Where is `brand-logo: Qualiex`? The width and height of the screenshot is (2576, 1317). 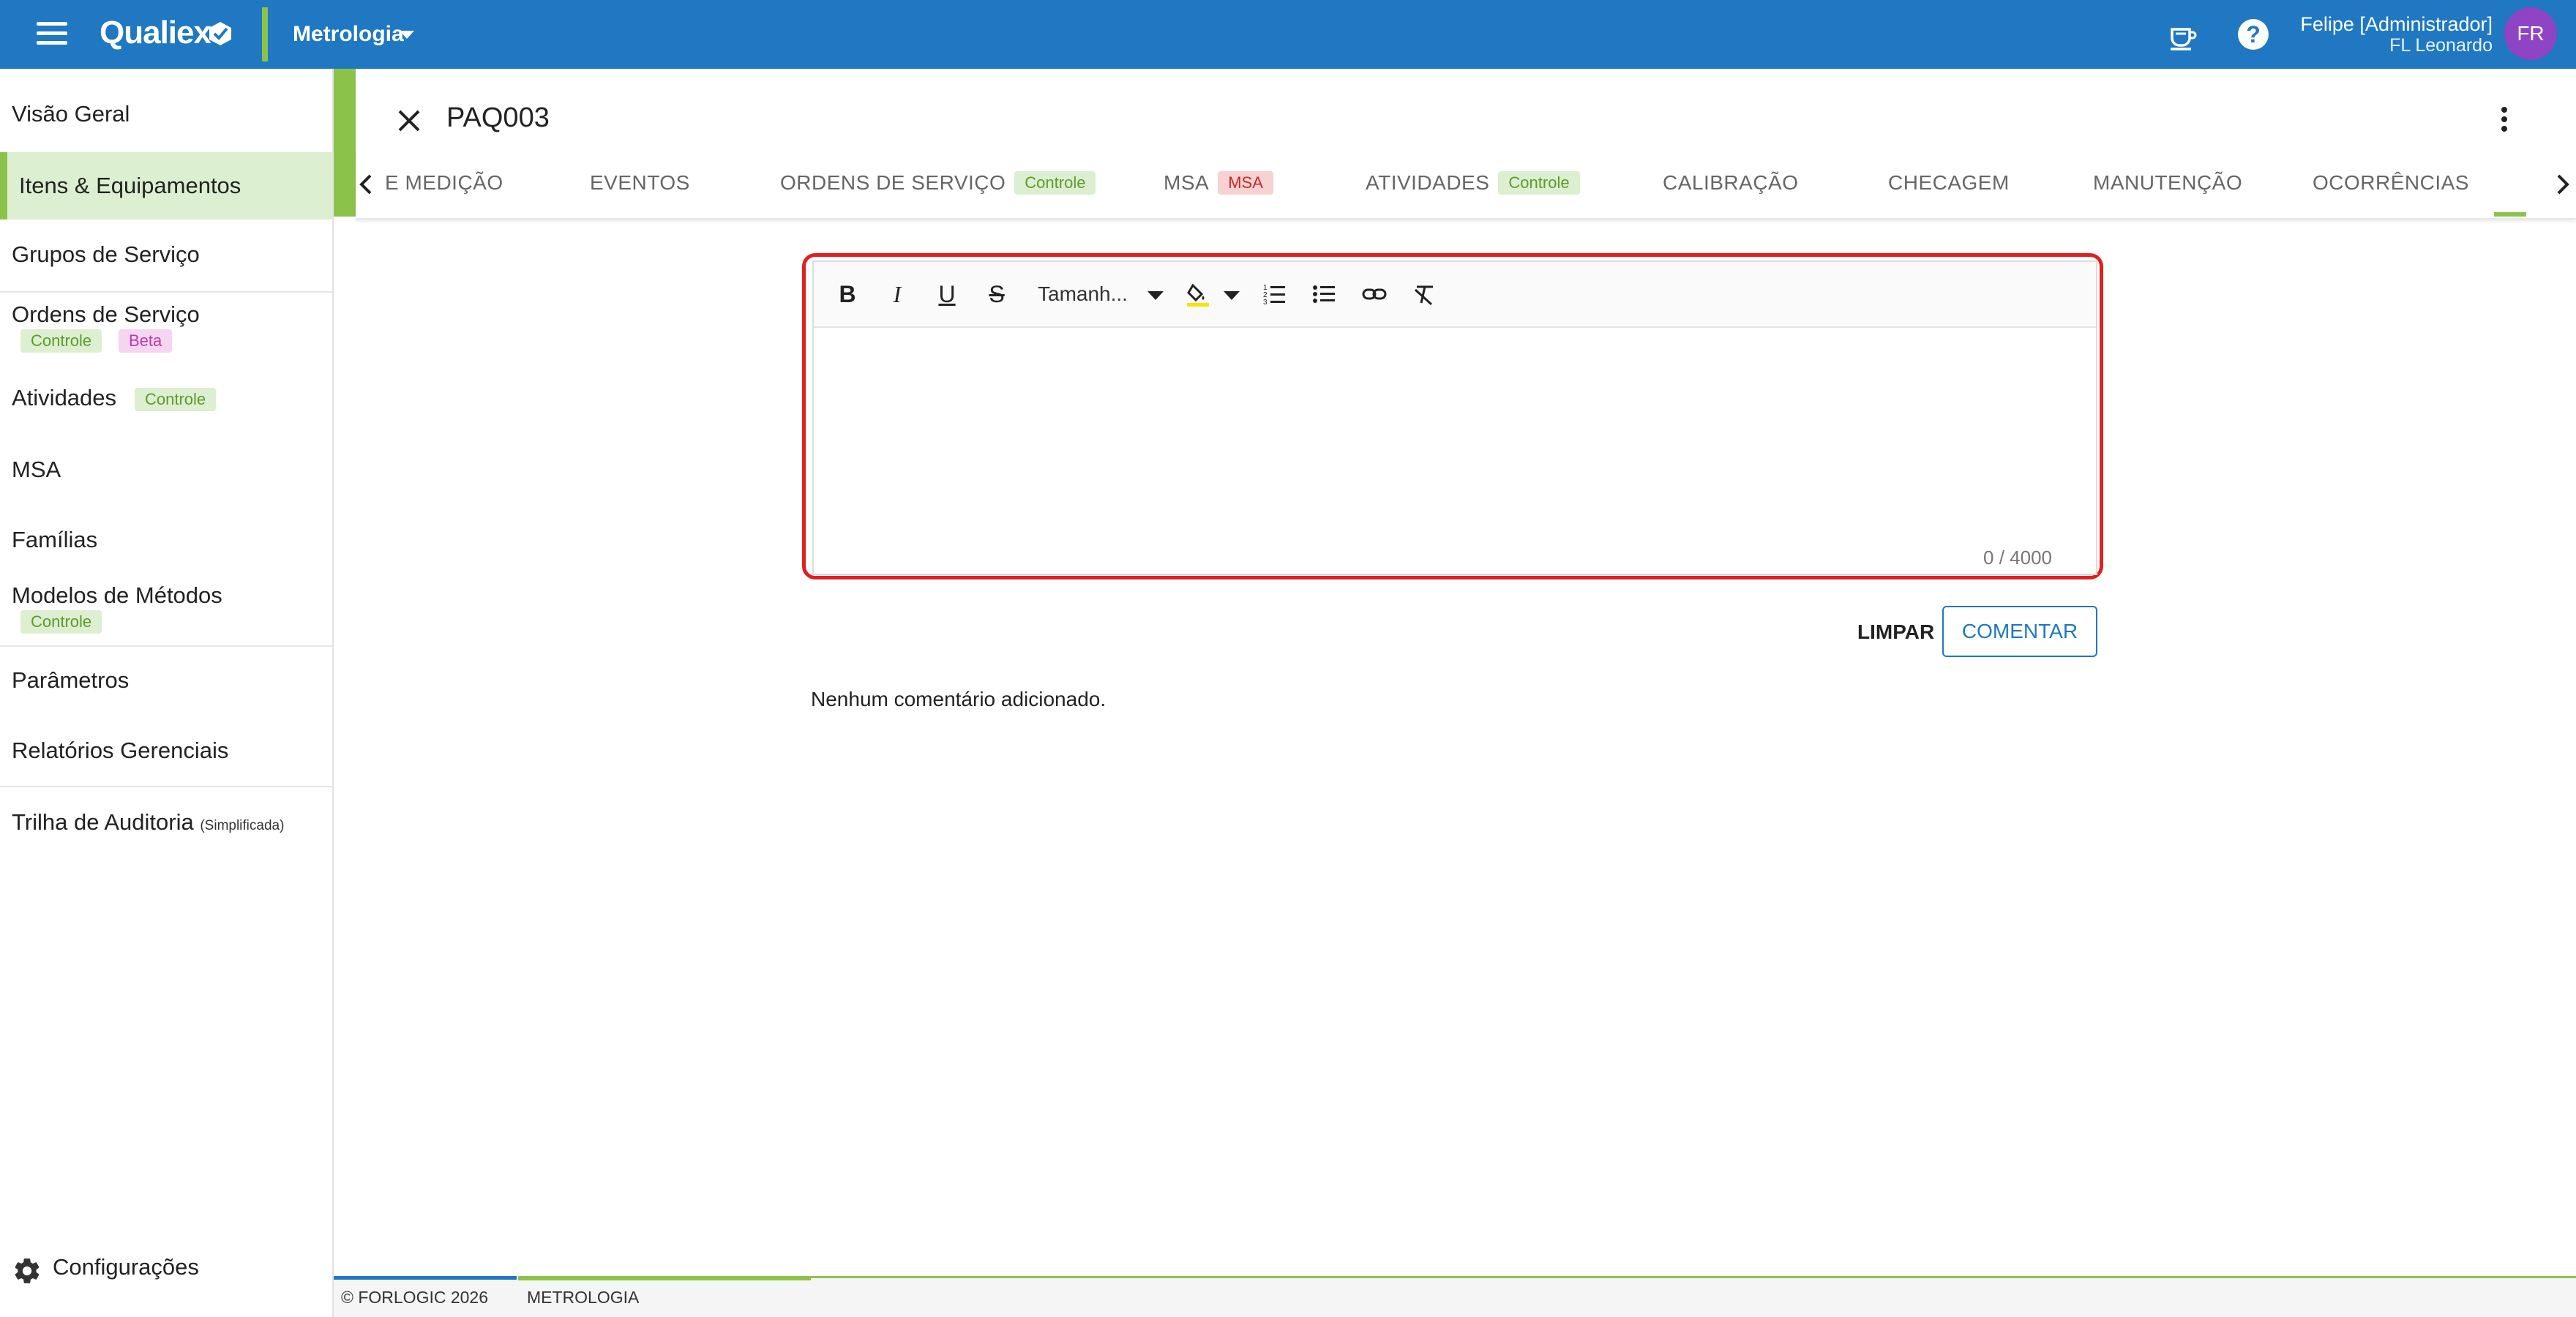
brand-logo: Qualiex is located at coordinates (155, 33).